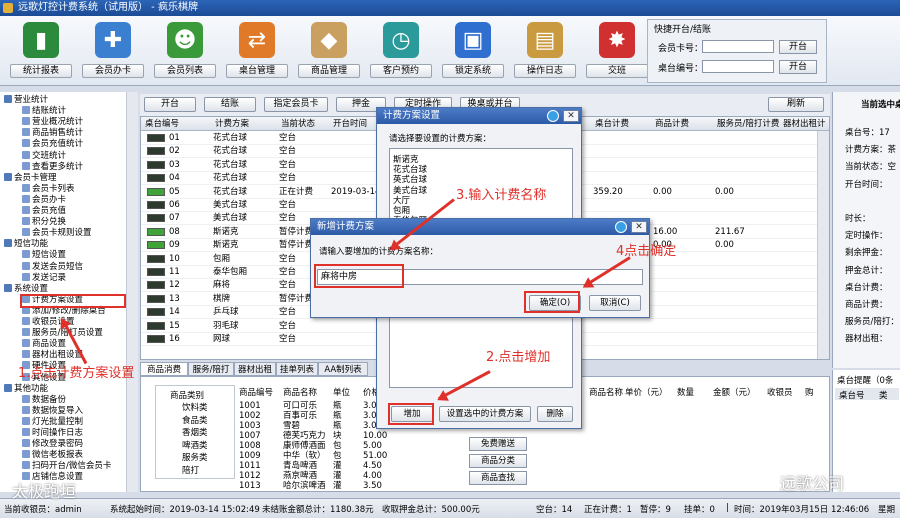 The image size is (900, 518). Describe the element at coordinates (250, 486) in the screenshot. I see `product-cell: 1013` at that location.